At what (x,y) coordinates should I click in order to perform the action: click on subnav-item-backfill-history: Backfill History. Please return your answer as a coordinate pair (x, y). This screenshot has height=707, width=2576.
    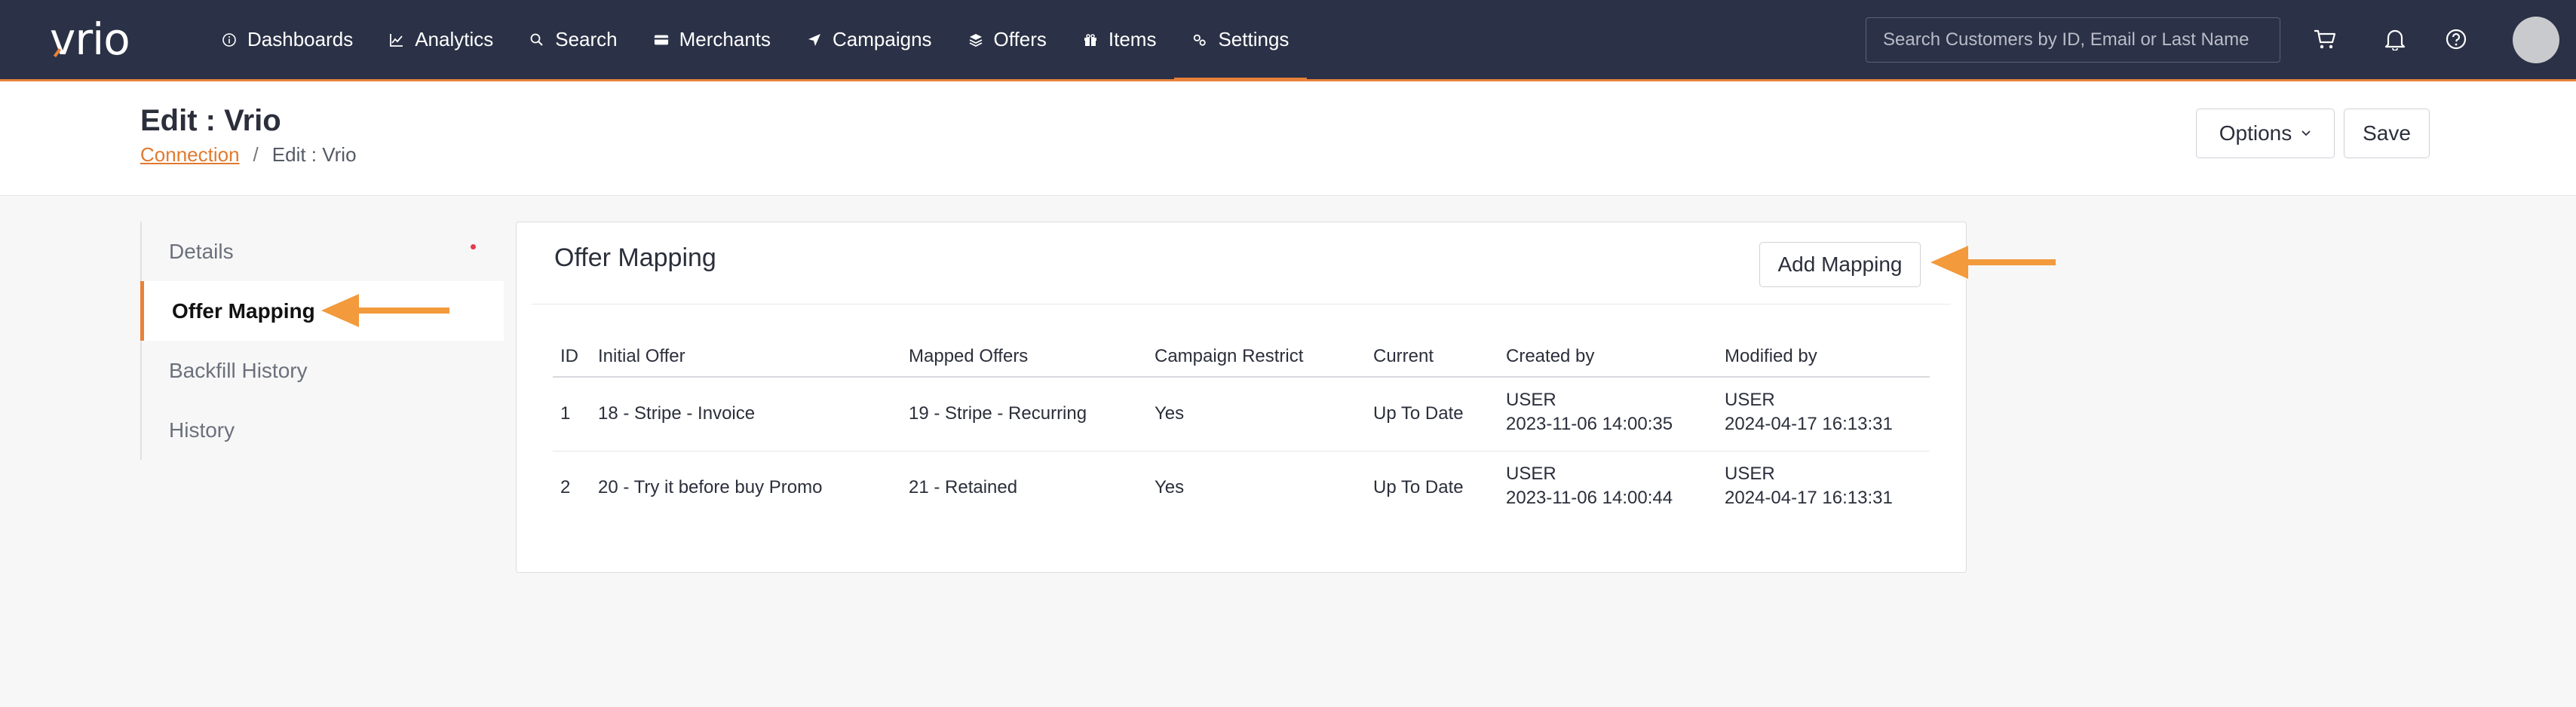
    Looking at the image, I should click on (323, 370).